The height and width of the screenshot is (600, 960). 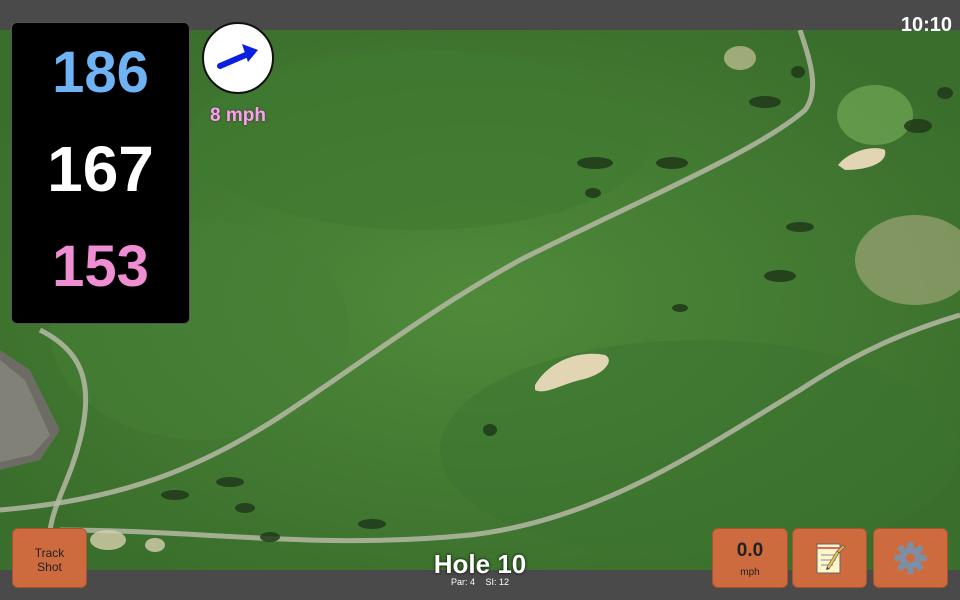 What do you see at coordinates (750, 550) in the screenshot?
I see `speed-value: 0.0` at bounding box center [750, 550].